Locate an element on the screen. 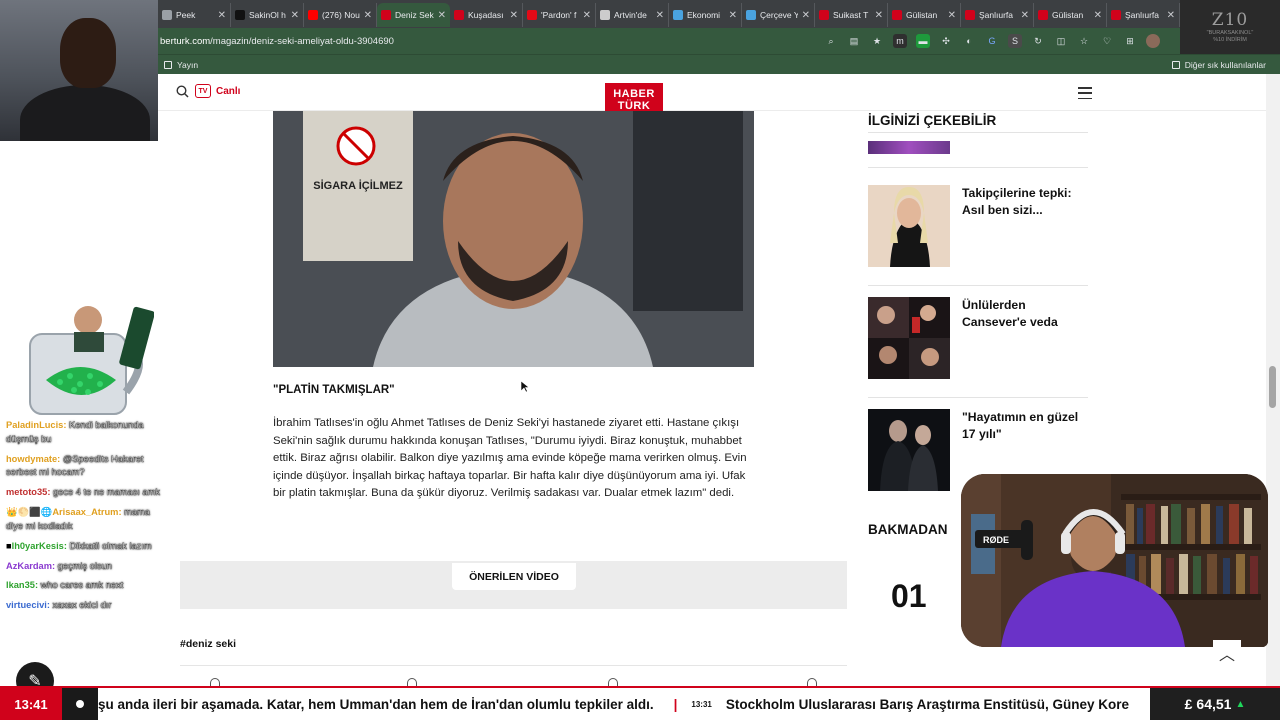 The width and height of the screenshot is (1280, 720). sidebar-rule is located at coordinates (978, 132).